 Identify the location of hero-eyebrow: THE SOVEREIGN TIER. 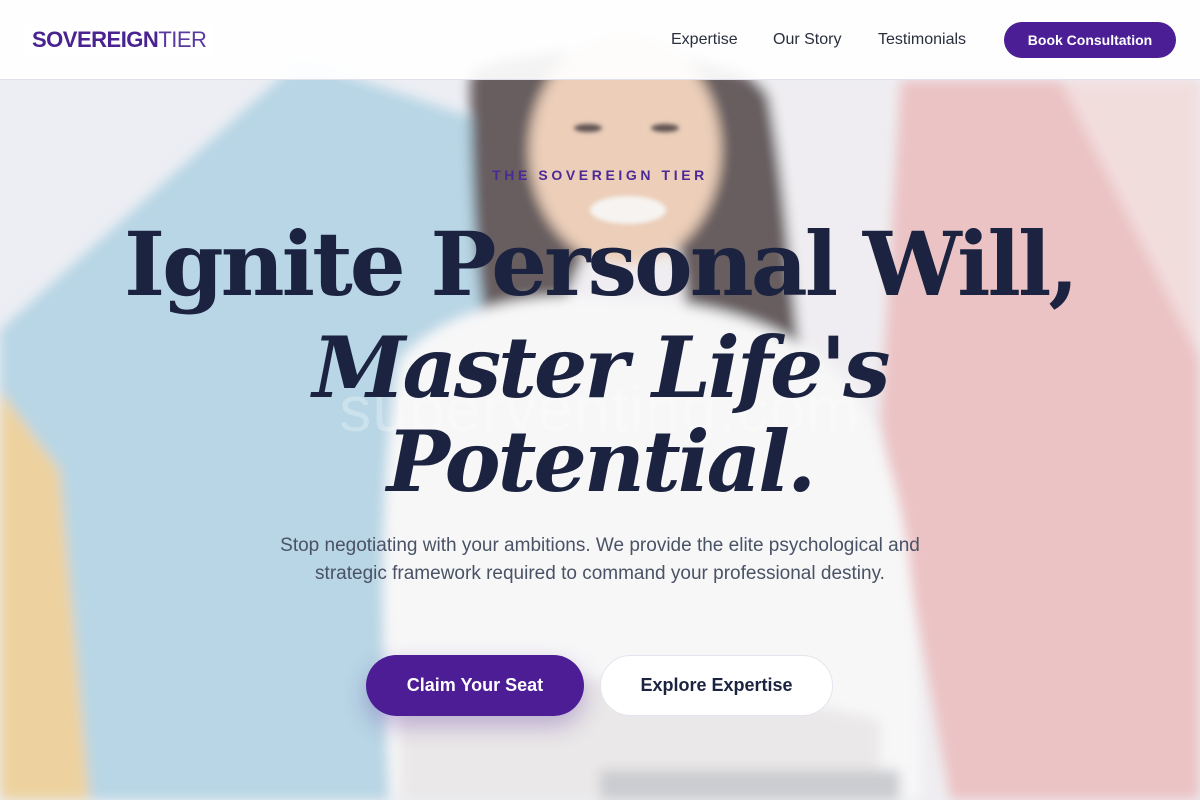
(600, 175).